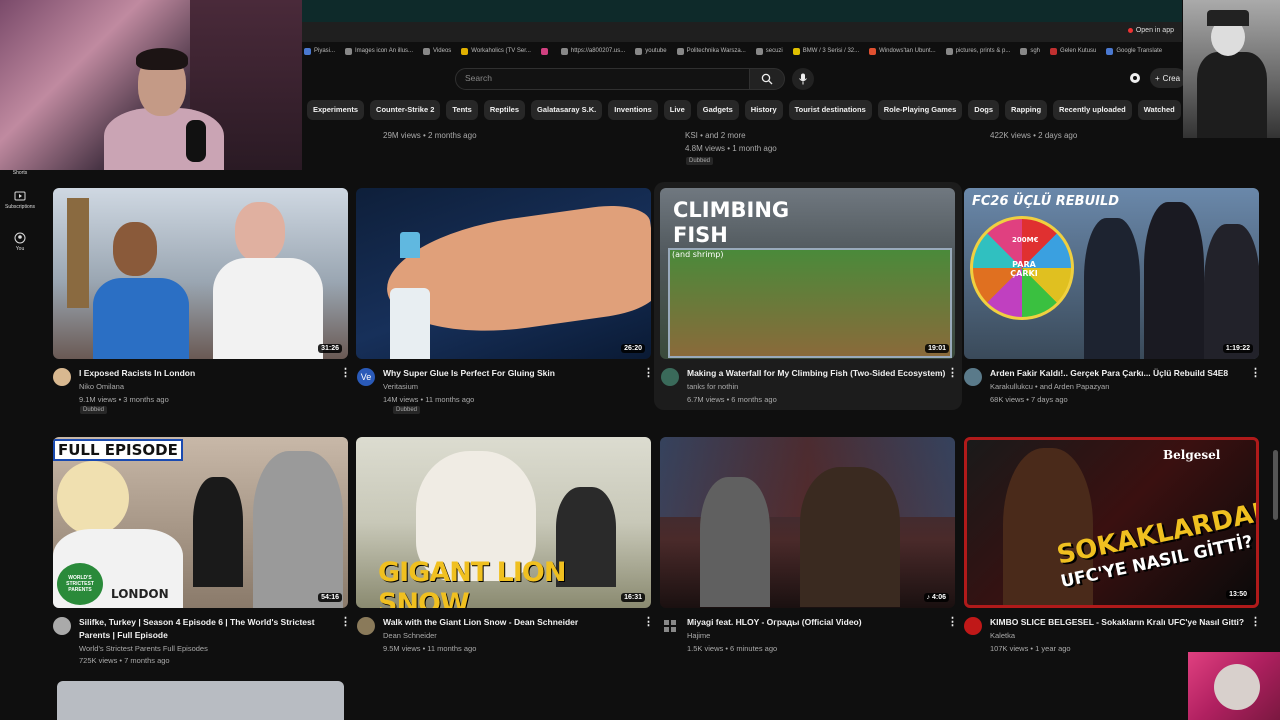  What do you see at coordinates (633, 597) in the screenshot?
I see `duration-badge: 16:31` at bounding box center [633, 597].